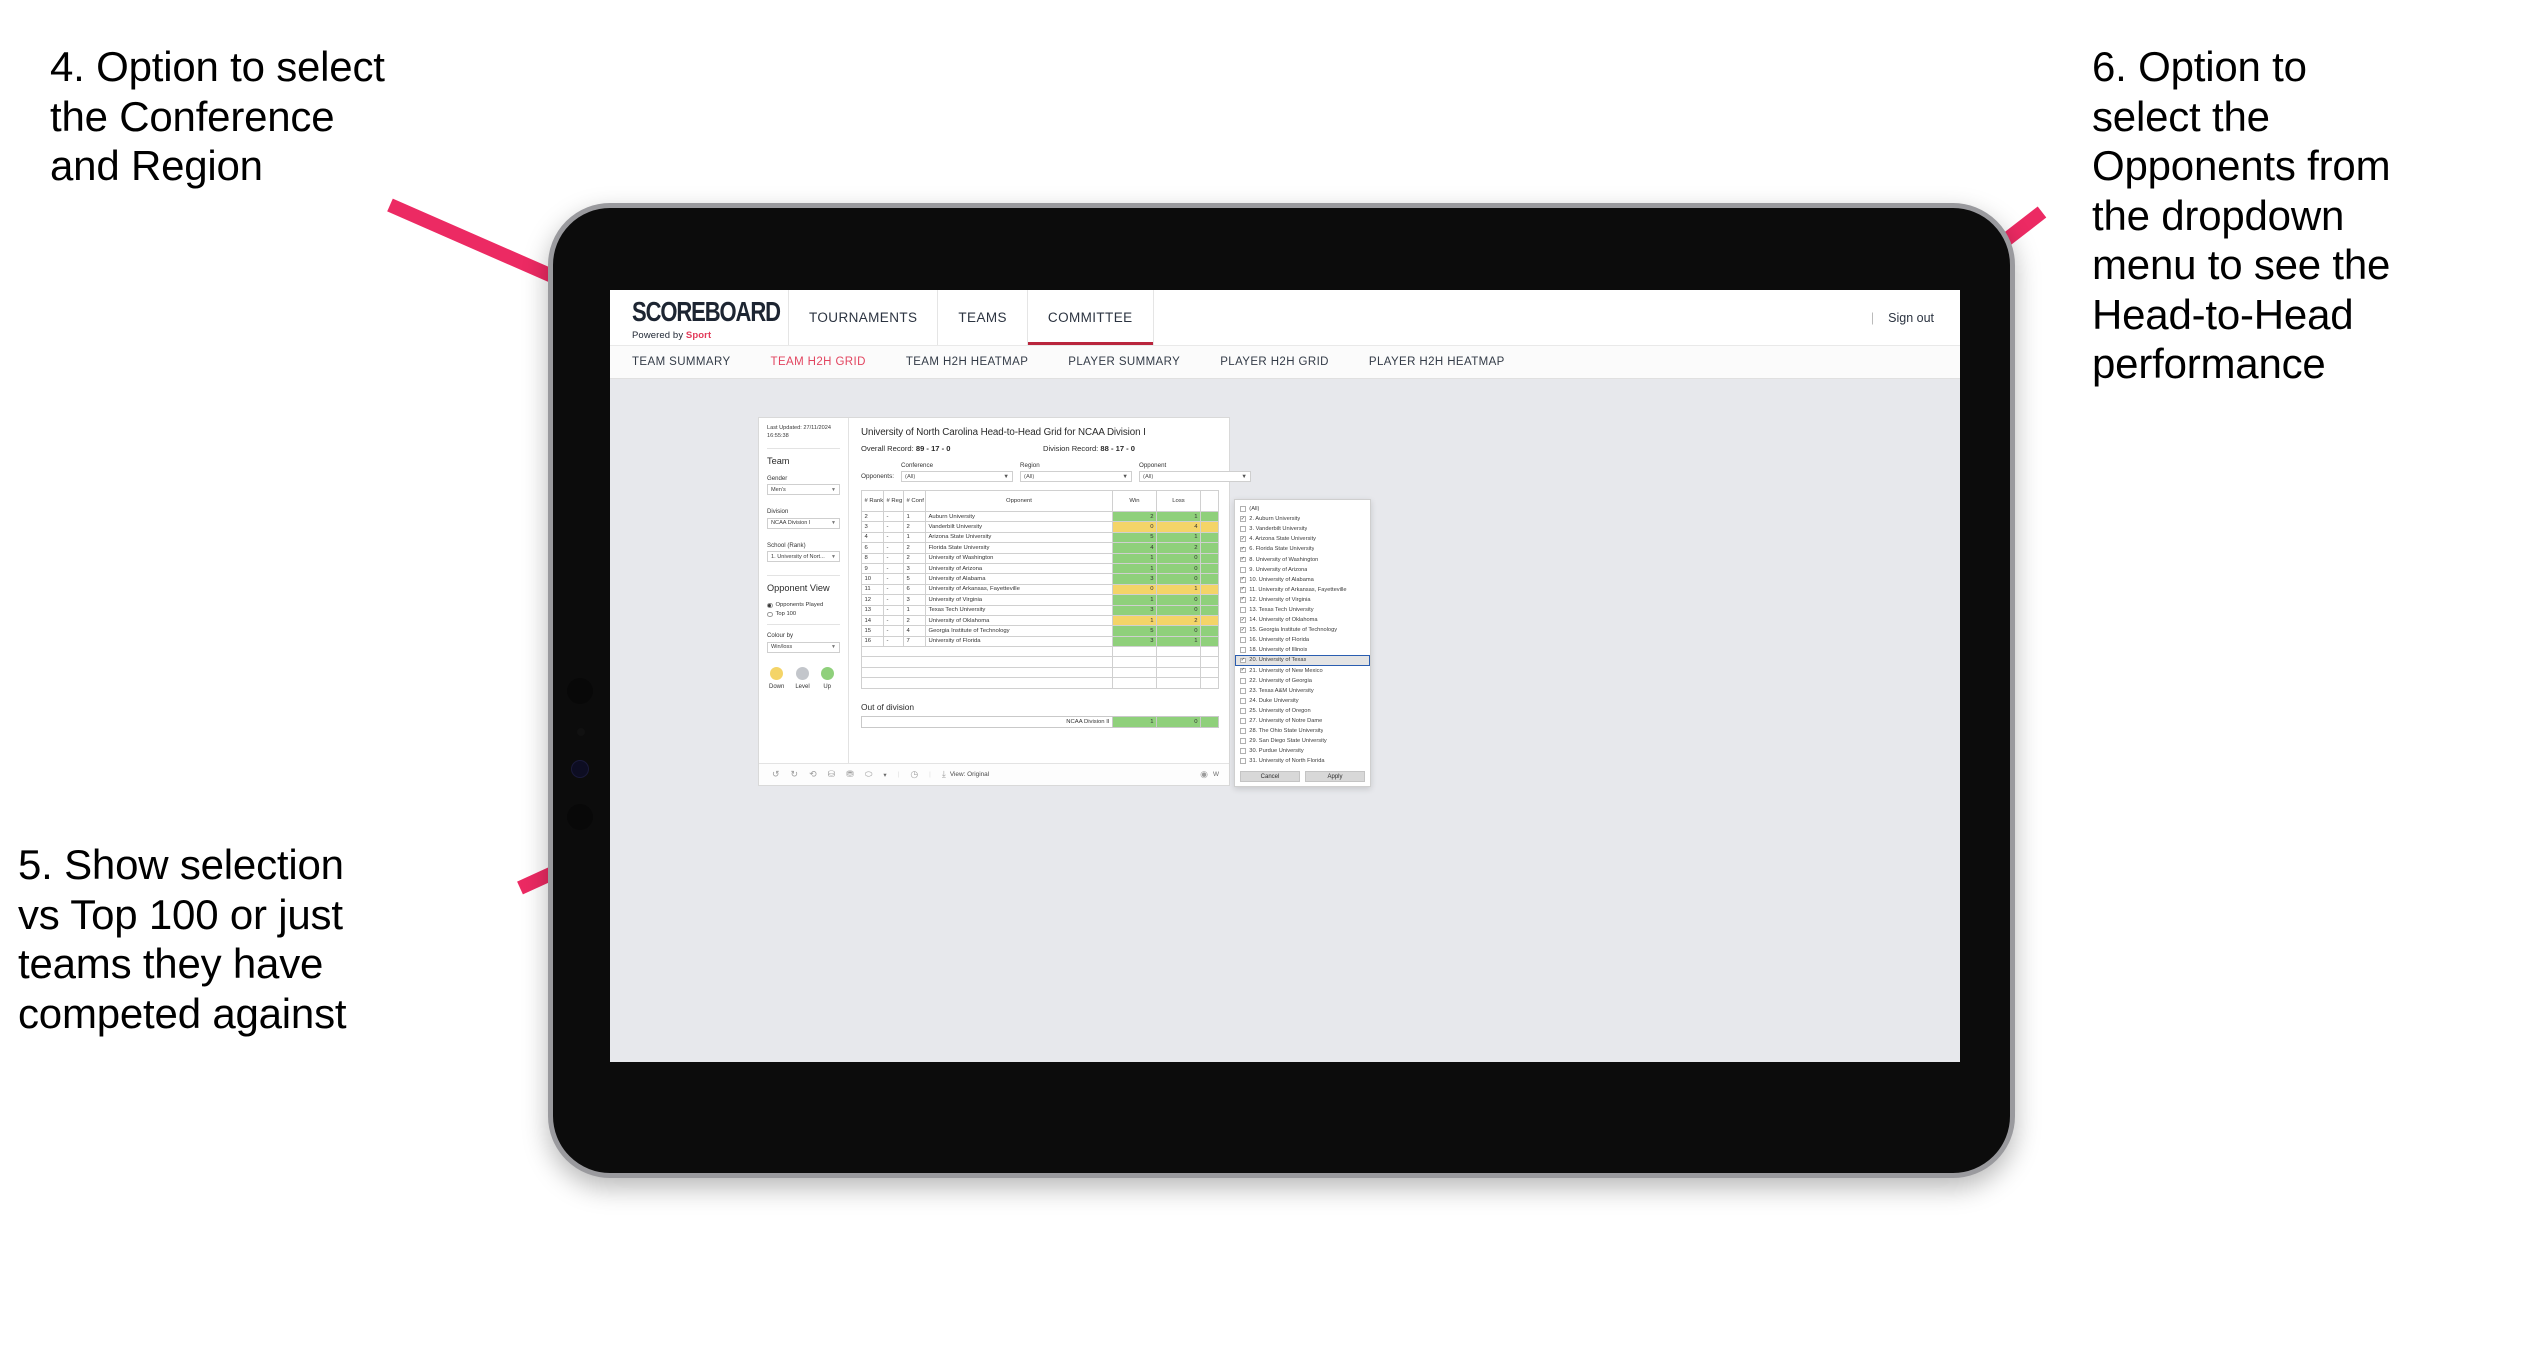  I want to click on undo-icon: ↺, so click(776, 774).